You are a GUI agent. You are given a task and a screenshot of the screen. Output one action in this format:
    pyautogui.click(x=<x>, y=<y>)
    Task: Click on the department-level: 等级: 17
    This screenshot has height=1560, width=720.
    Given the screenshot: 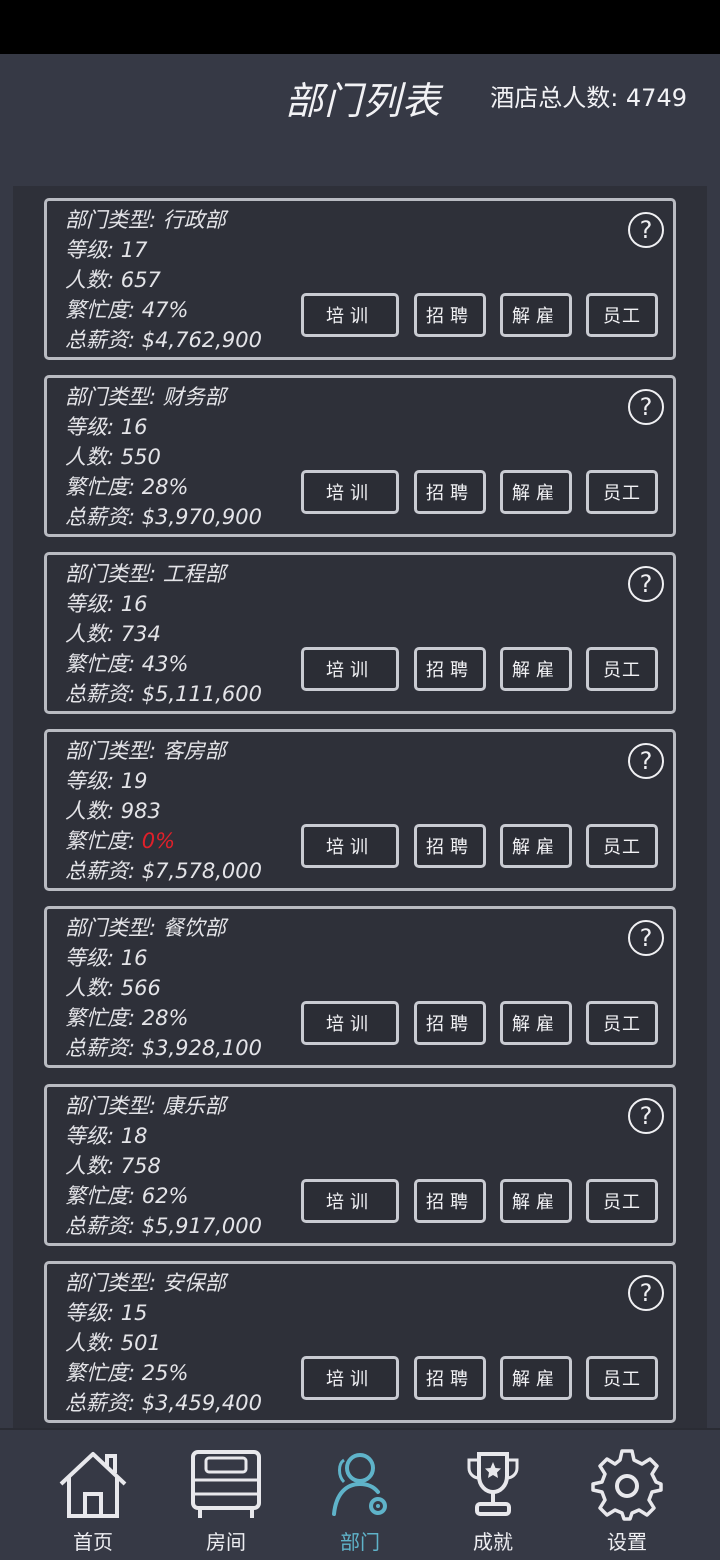 What is the action you would take?
    pyautogui.click(x=106, y=250)
    